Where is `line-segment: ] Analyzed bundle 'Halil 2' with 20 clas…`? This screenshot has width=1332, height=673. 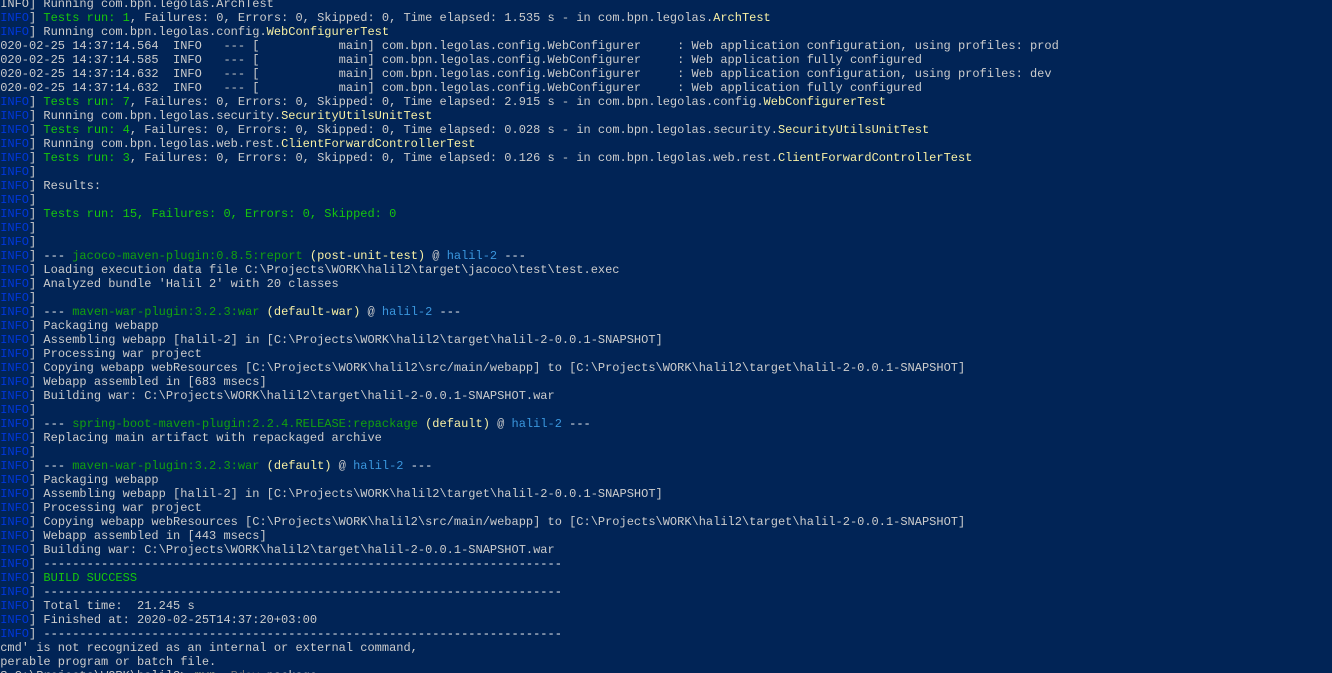
line-segment: ] Analyzed bundle 'Halil 2' with 20 clas… is located at coordinates (184, 284).